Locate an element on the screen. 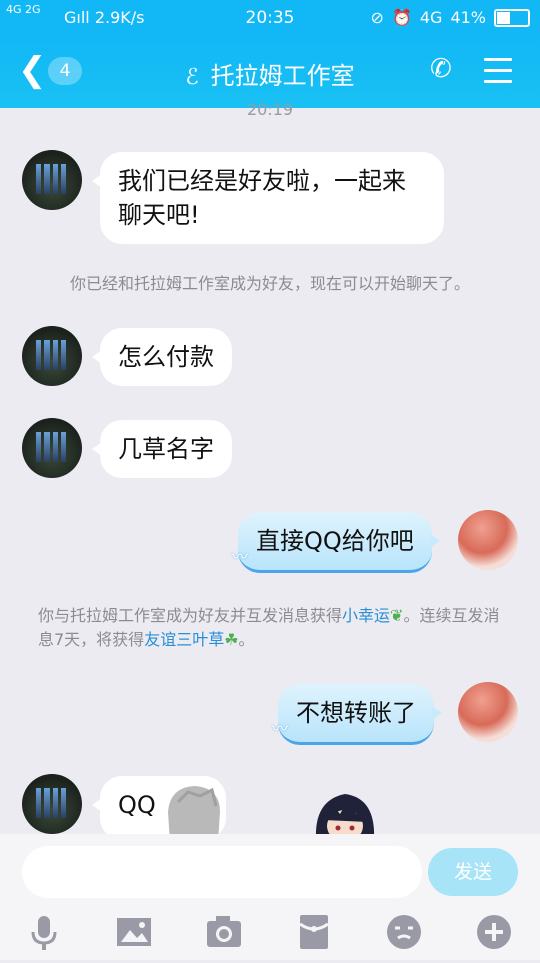 The height and width of the screenshot is (963, 540). message-bubble-outgoing: 直接QQ给你吧 〰 is located at coordinates (336, 542).